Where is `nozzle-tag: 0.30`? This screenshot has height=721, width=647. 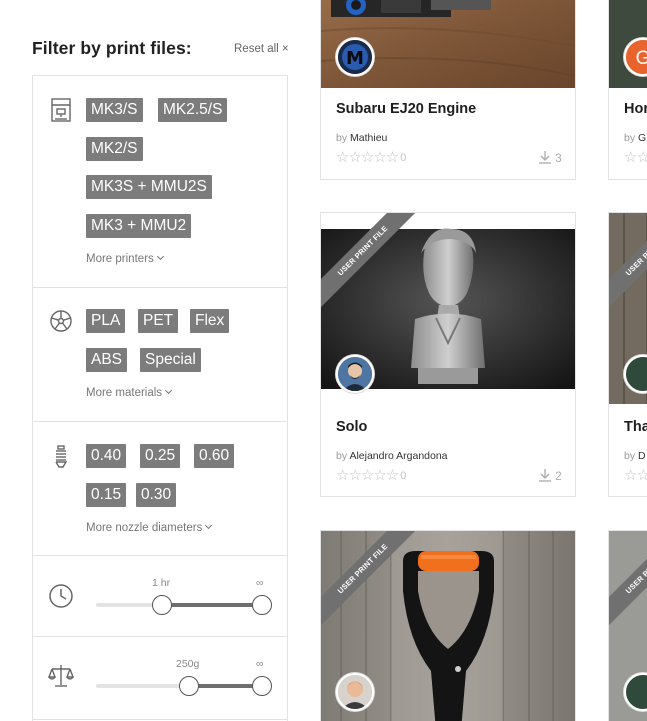
nozzle-tag: 0.30 is located at coordinates (156, 495).